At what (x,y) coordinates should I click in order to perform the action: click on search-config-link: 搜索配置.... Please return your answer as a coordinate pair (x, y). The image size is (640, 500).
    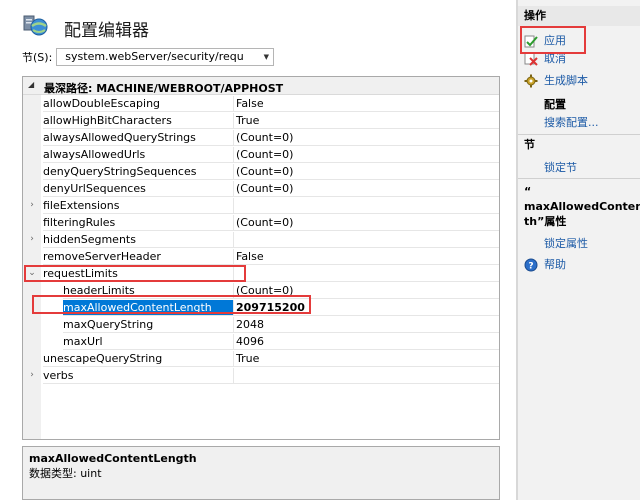
    Looking at the image, I should click on (571, 122).